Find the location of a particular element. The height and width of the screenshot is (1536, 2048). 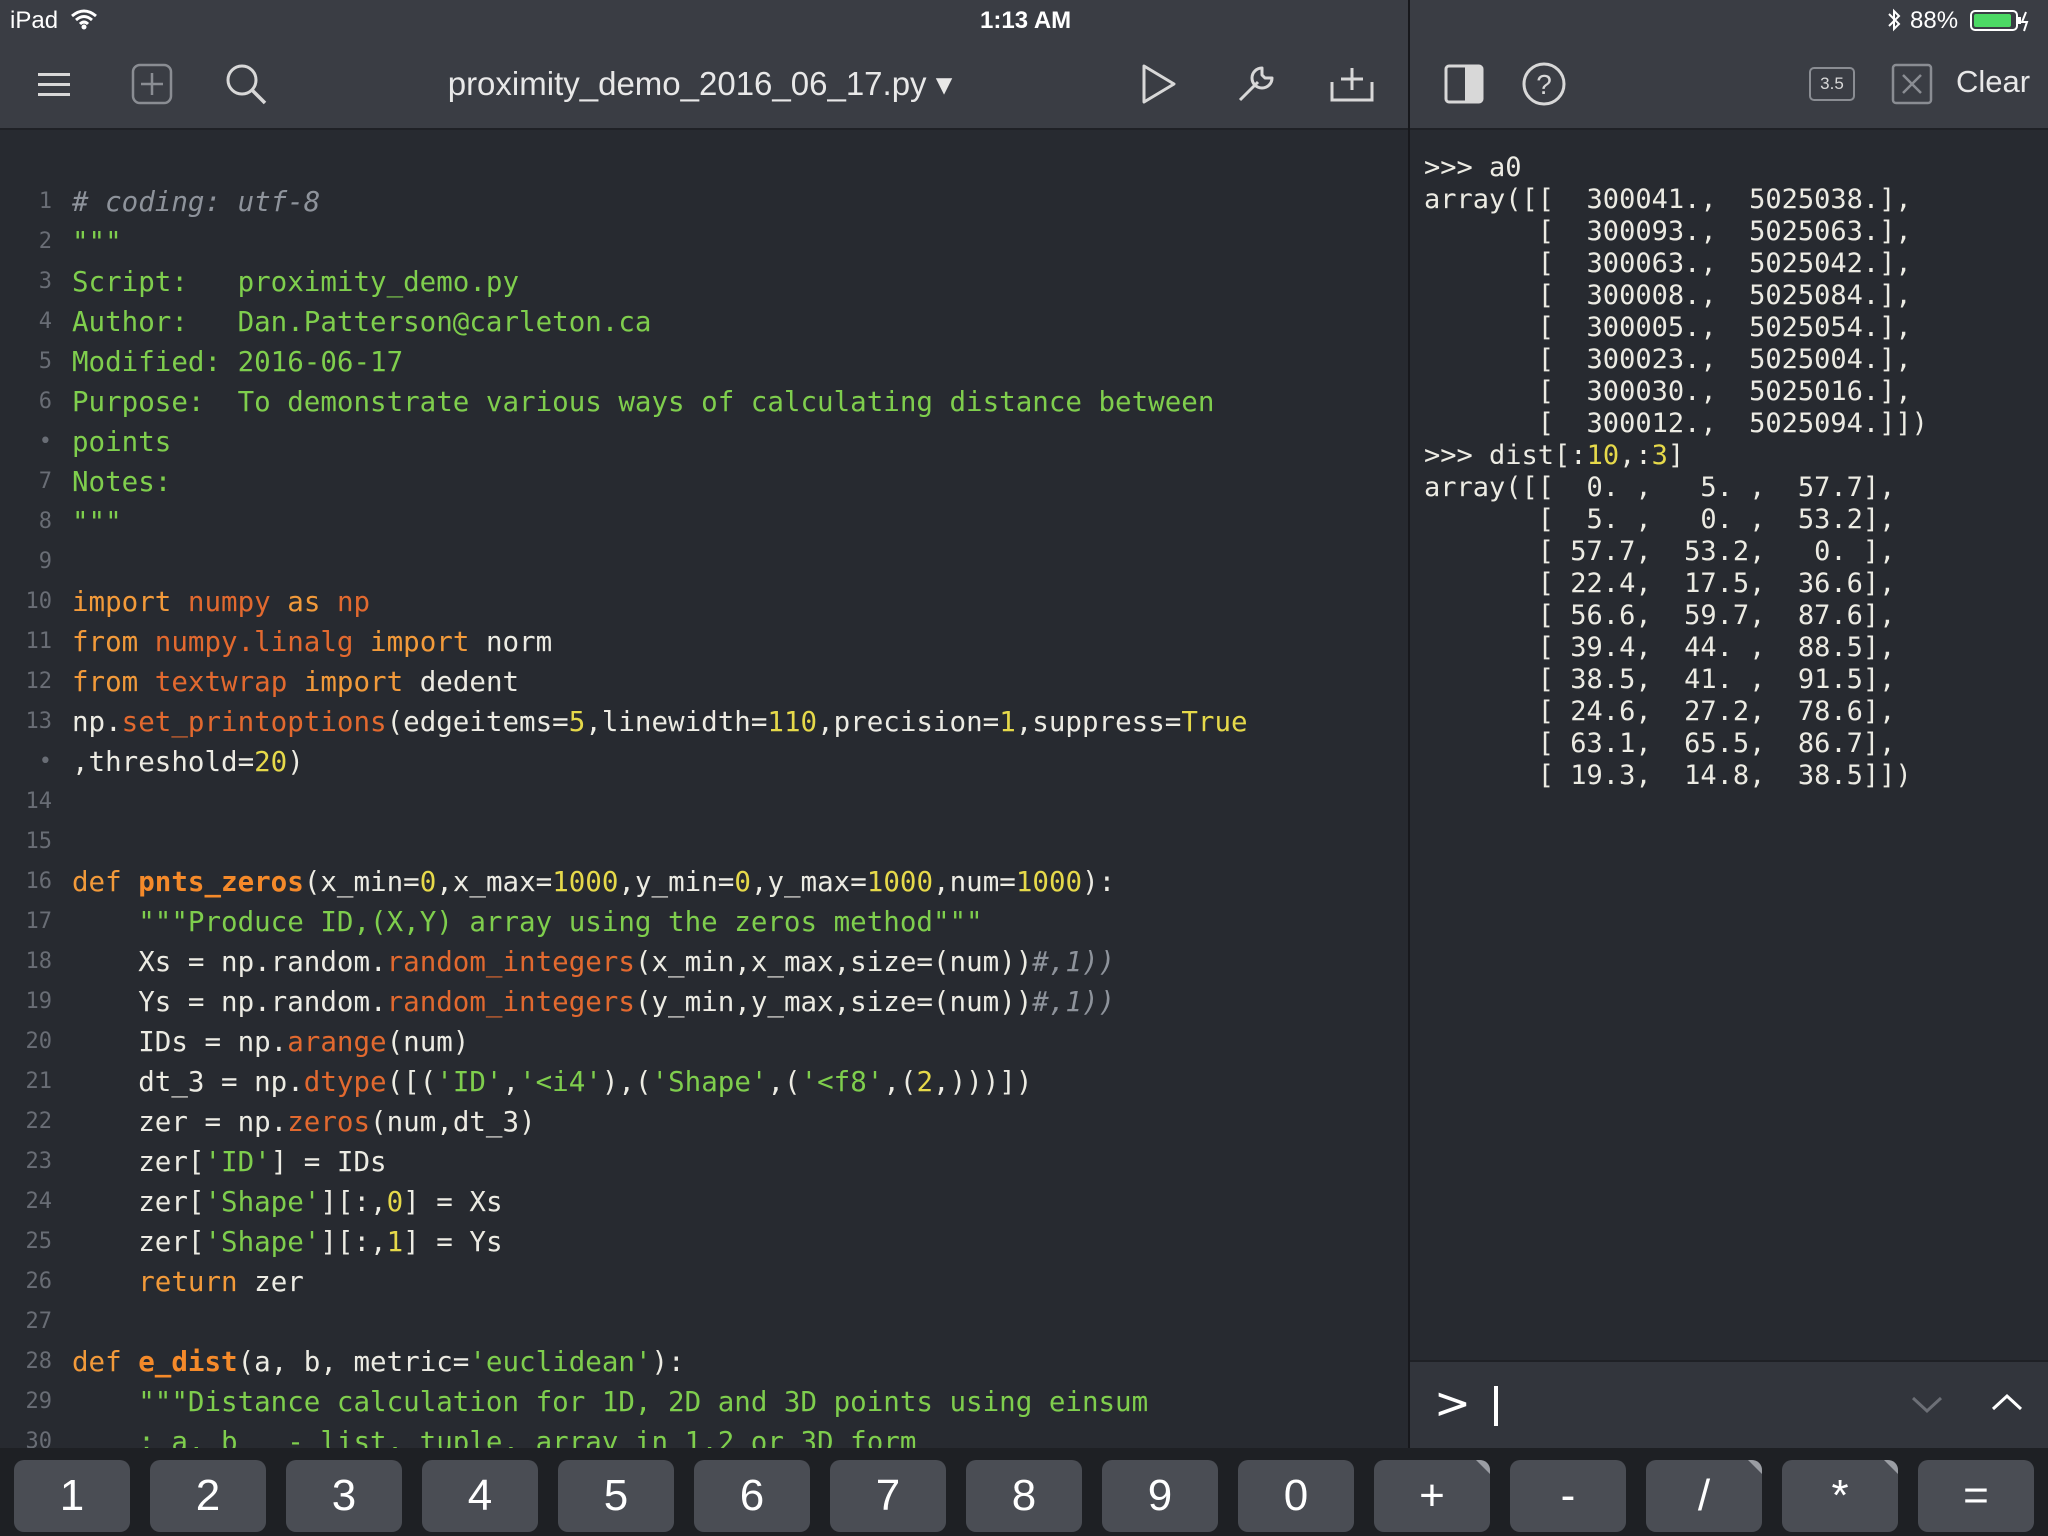

code-line: 14 is located at coordinates (704, 802).